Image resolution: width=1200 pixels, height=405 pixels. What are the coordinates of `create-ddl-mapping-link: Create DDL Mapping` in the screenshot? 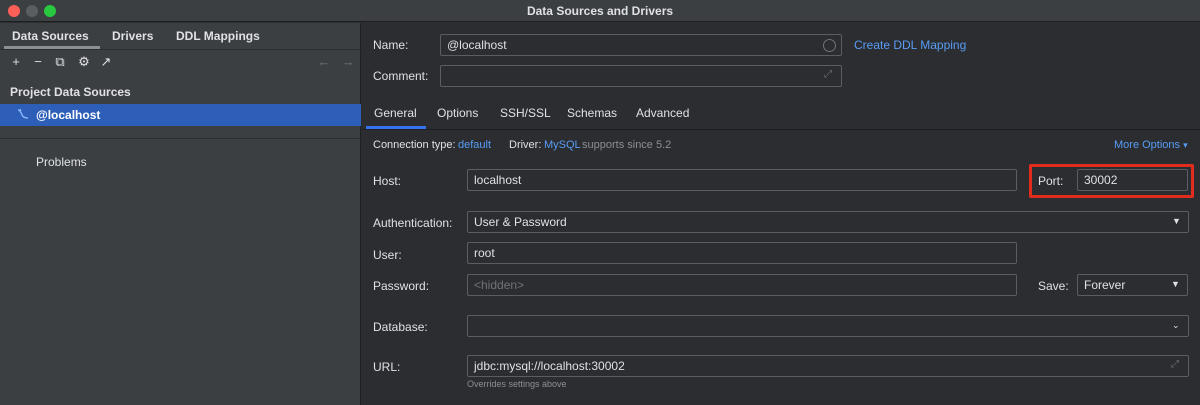 It's located at (910, 45).